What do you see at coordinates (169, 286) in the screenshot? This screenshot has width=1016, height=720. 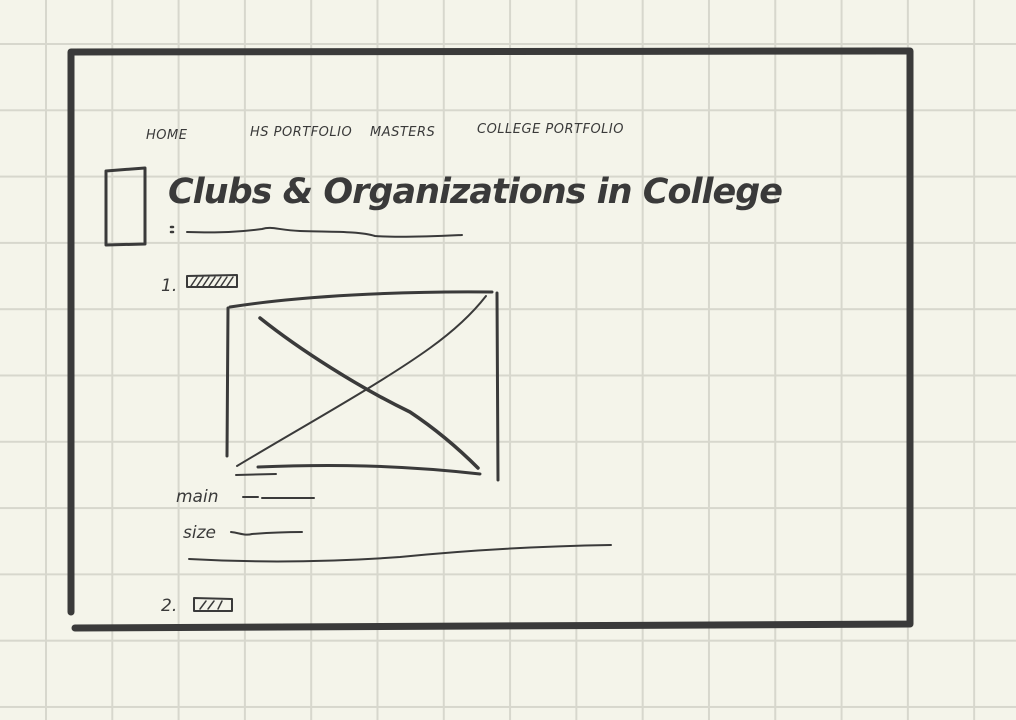 I see `entry-number: 1.` at bounding box center [169, 286].